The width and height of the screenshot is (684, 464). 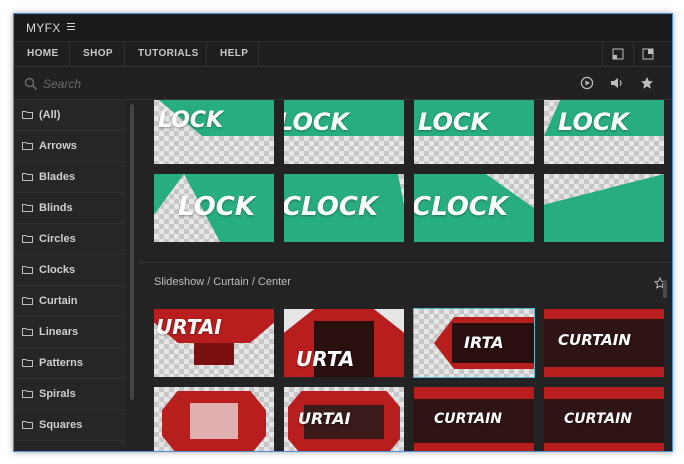 What do you see at coordinates (57, 239) in the screenshot?
I see `sidebar-item-label: Circles` at bounding box center [57, 239].